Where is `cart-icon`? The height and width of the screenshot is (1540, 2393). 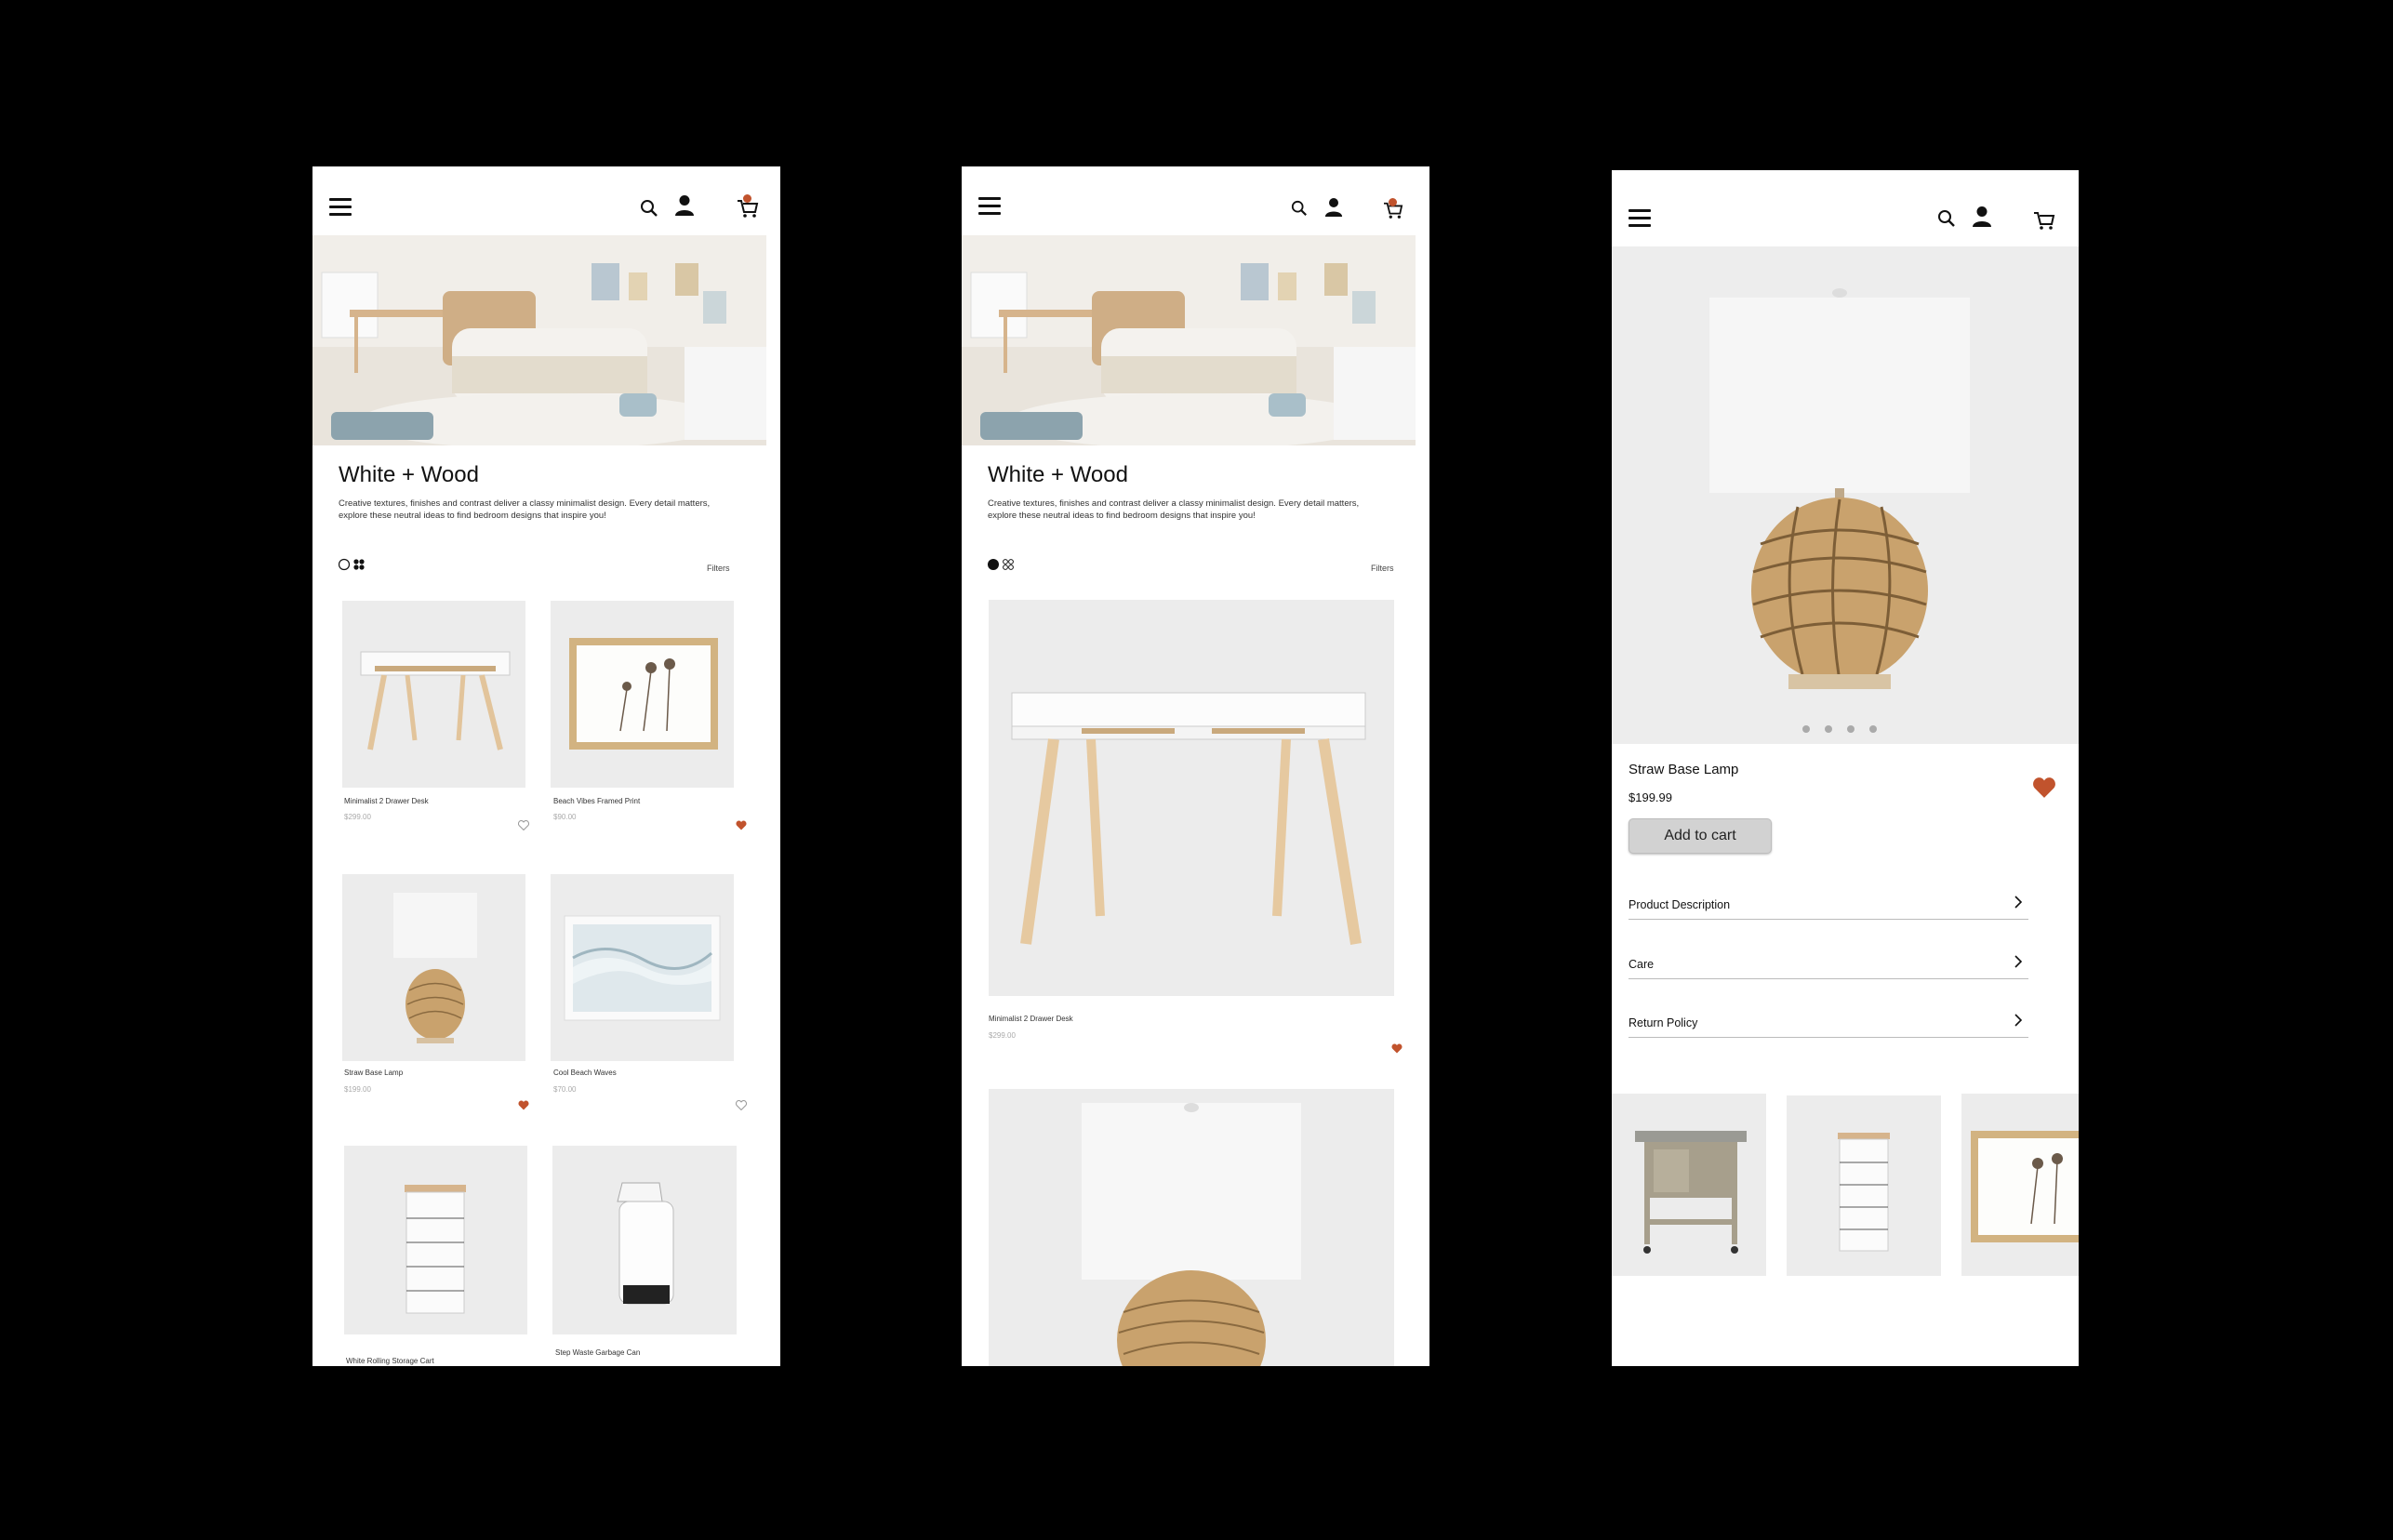 cart-icon is located at coordinates (2044, 220).